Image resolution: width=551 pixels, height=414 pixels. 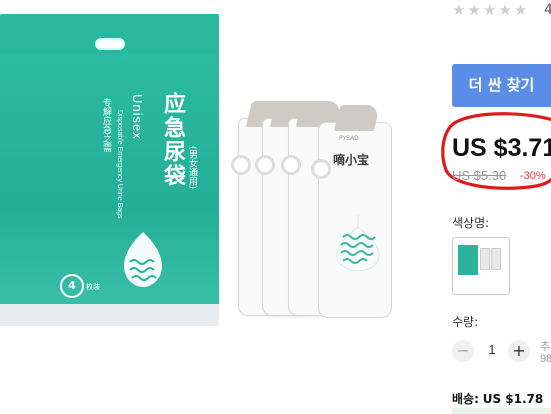 I want to click on quantity-value: 1, so click(x=492, y=349).